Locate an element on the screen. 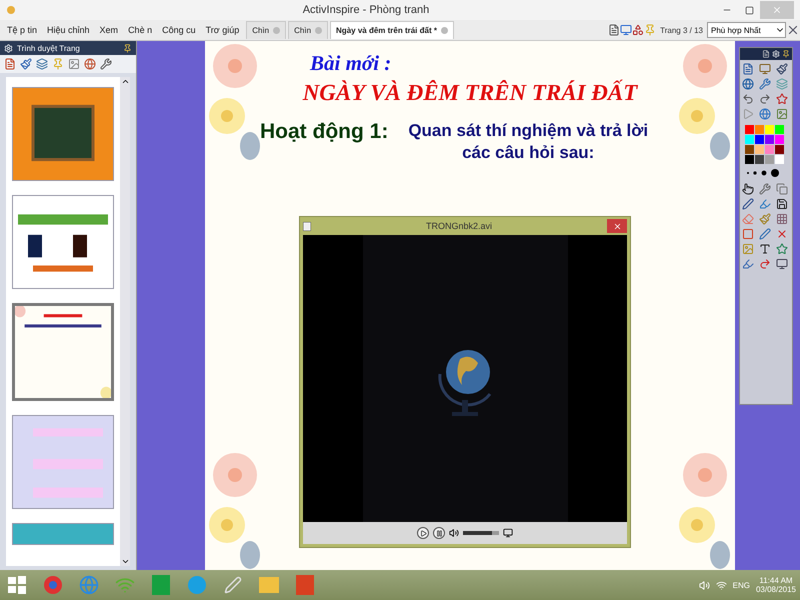 Image resolution: width=800 pixels, height=600 pixels. file-icon is located at coordinates (748, 69).